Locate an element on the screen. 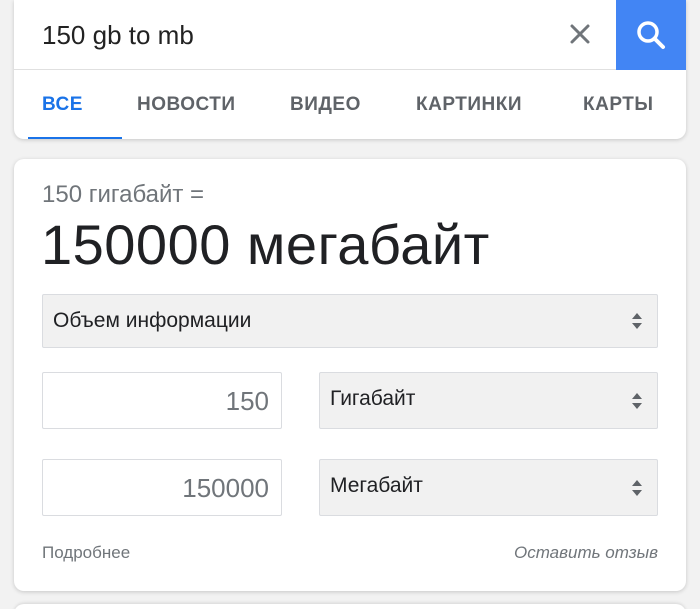 This screenshot has height=609, width=700. category-select: Объем информации is located at coordinates (350, 321).